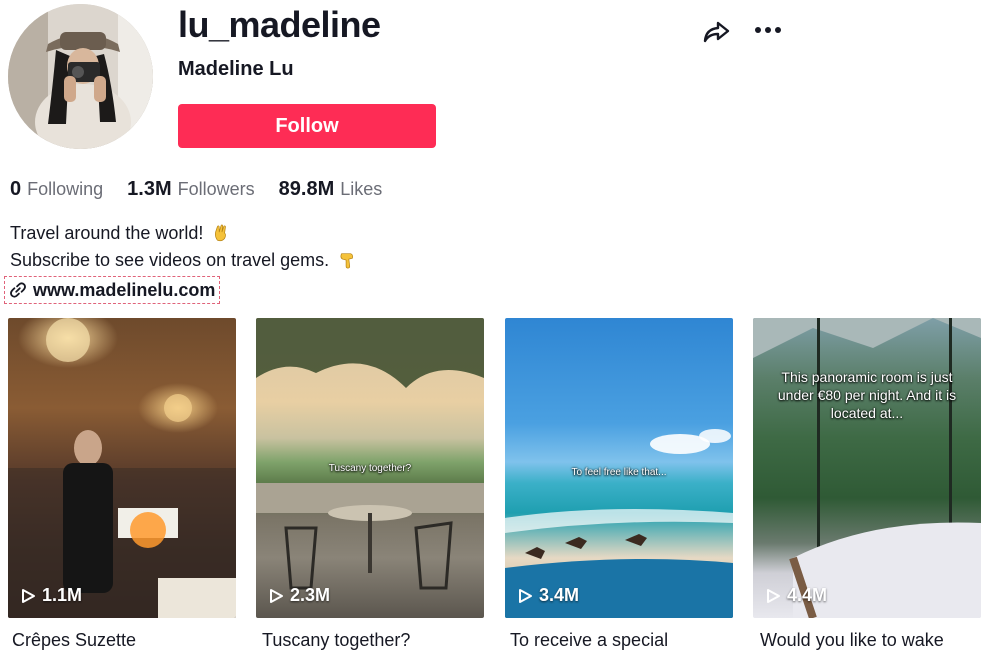  I want to click on bio-line: Travel around the world!, so click(183, 233).